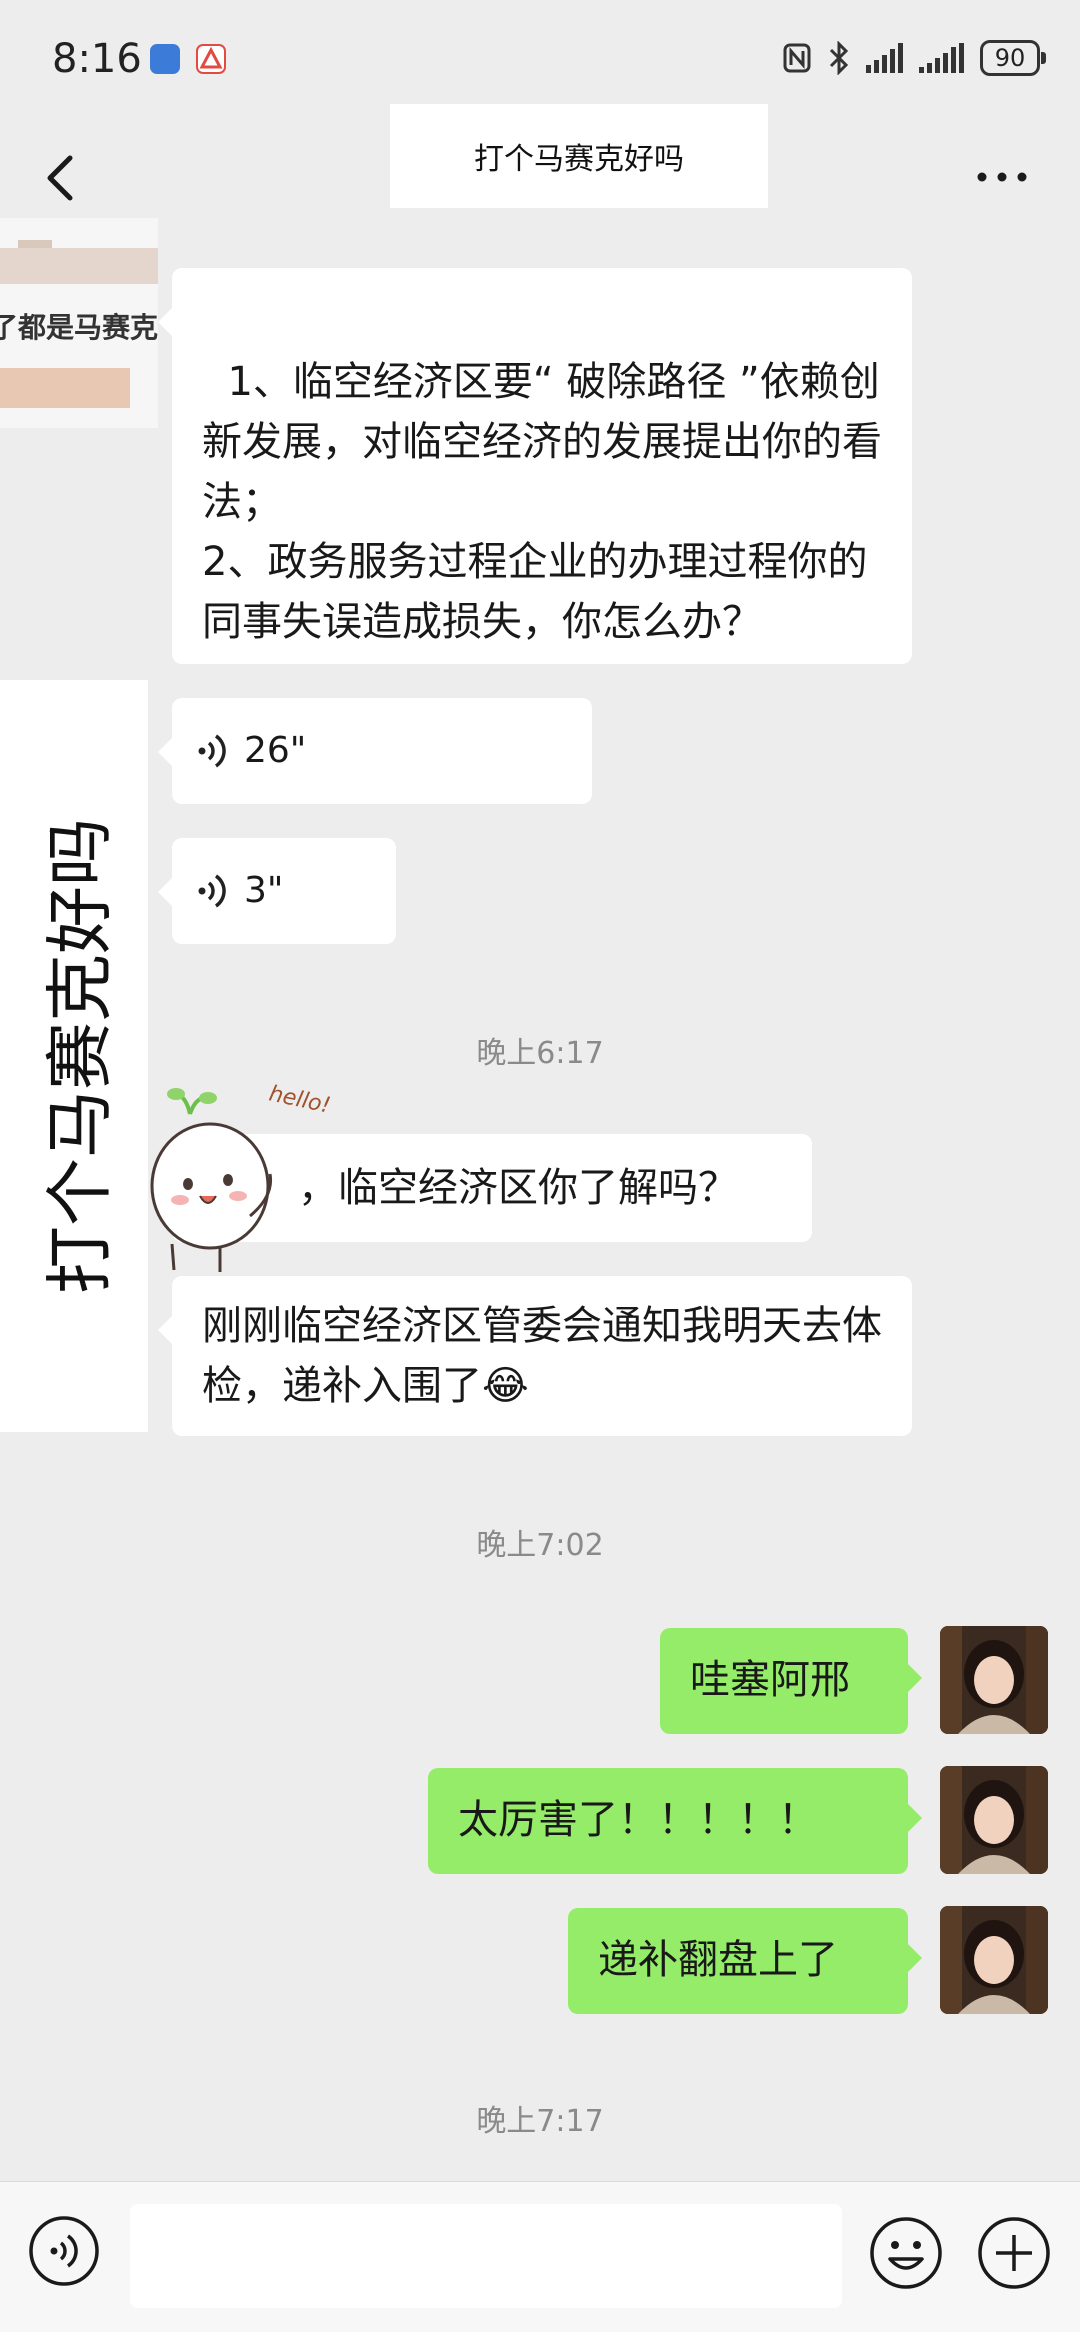  Describe the element at coordinates (540, 2121) in the screenshot. I see `timestamp: 晚上7:17` at that location.